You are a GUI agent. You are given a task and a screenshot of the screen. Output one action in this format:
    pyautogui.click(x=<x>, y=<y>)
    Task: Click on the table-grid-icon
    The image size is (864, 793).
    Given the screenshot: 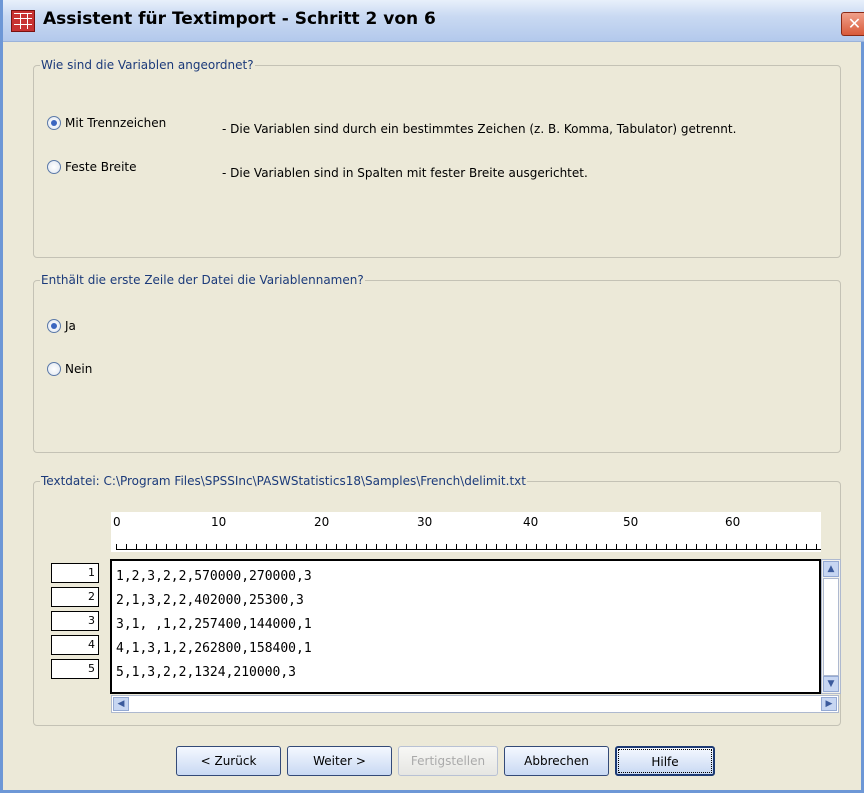 What is the action you would take?
    pyautogui.click(x=23, y=21)
    